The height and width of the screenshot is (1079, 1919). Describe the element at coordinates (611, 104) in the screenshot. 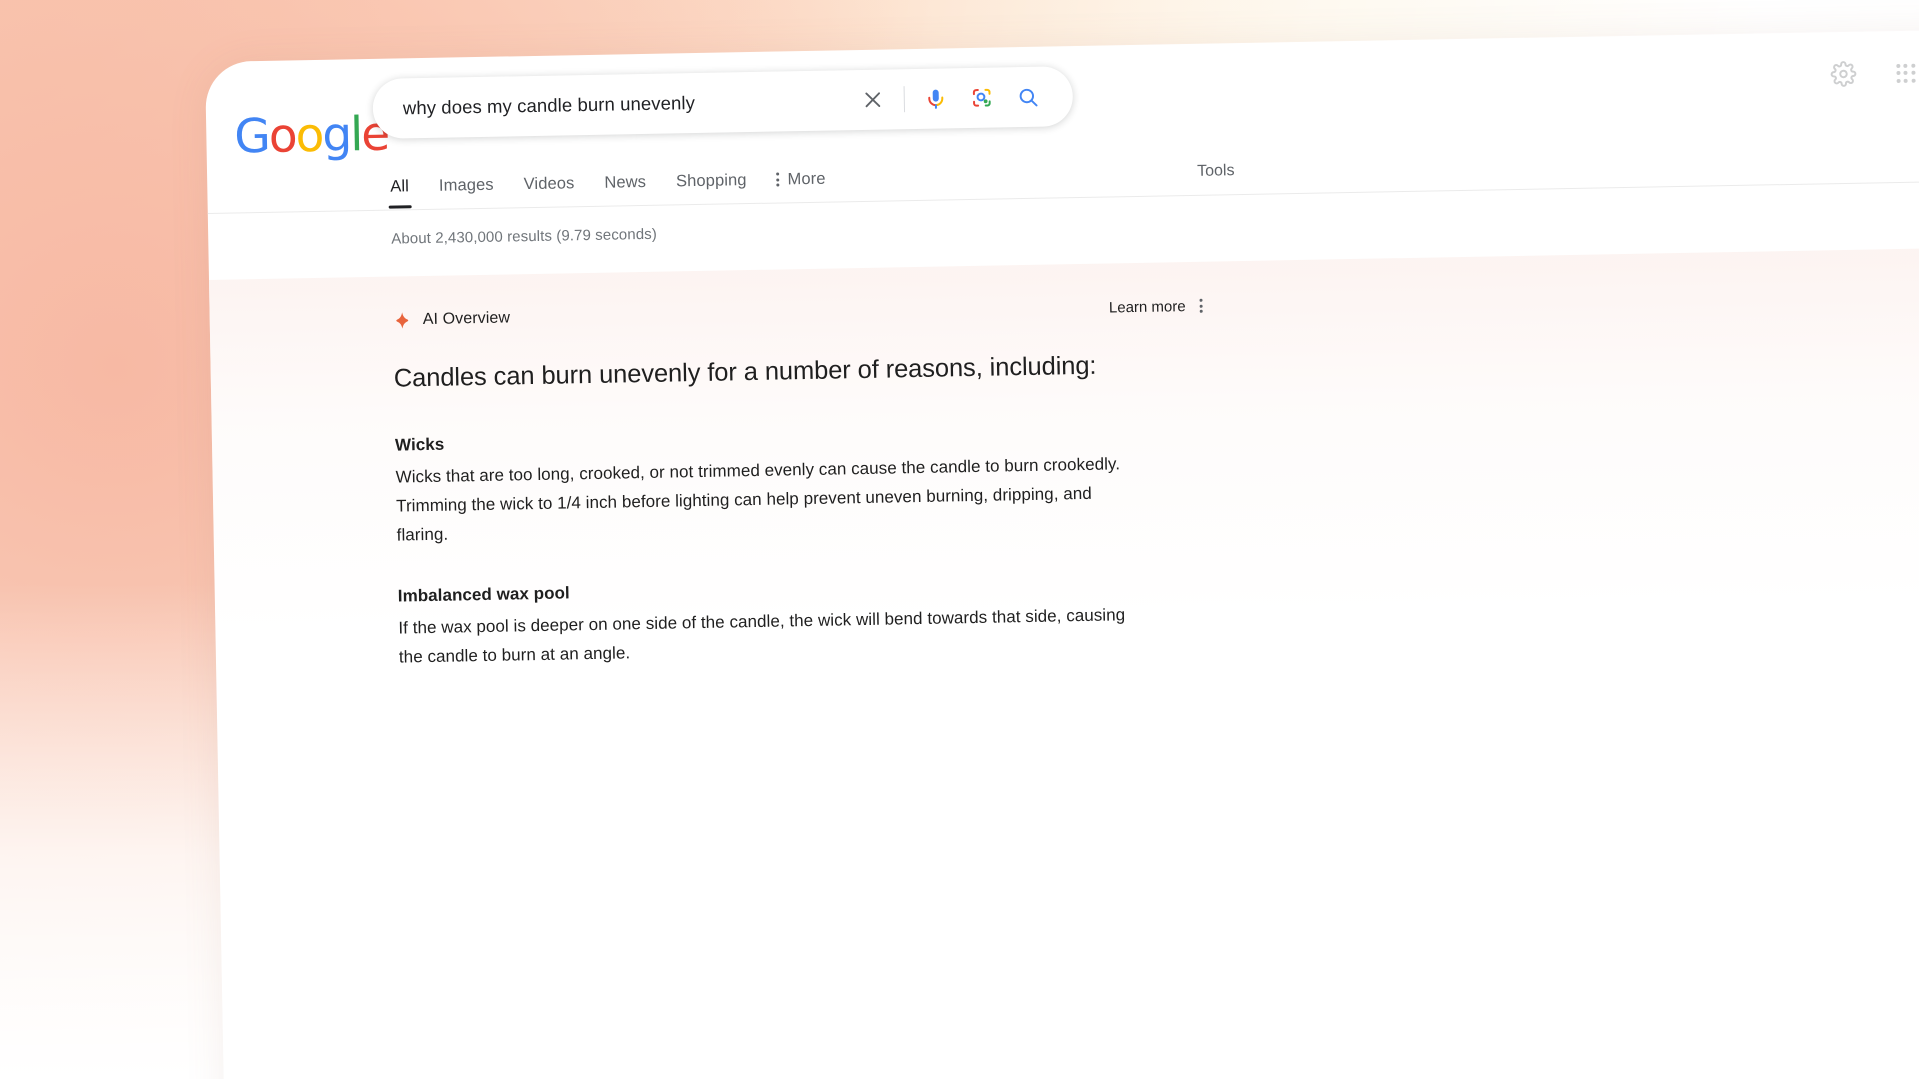

I see `search-input` at that location.